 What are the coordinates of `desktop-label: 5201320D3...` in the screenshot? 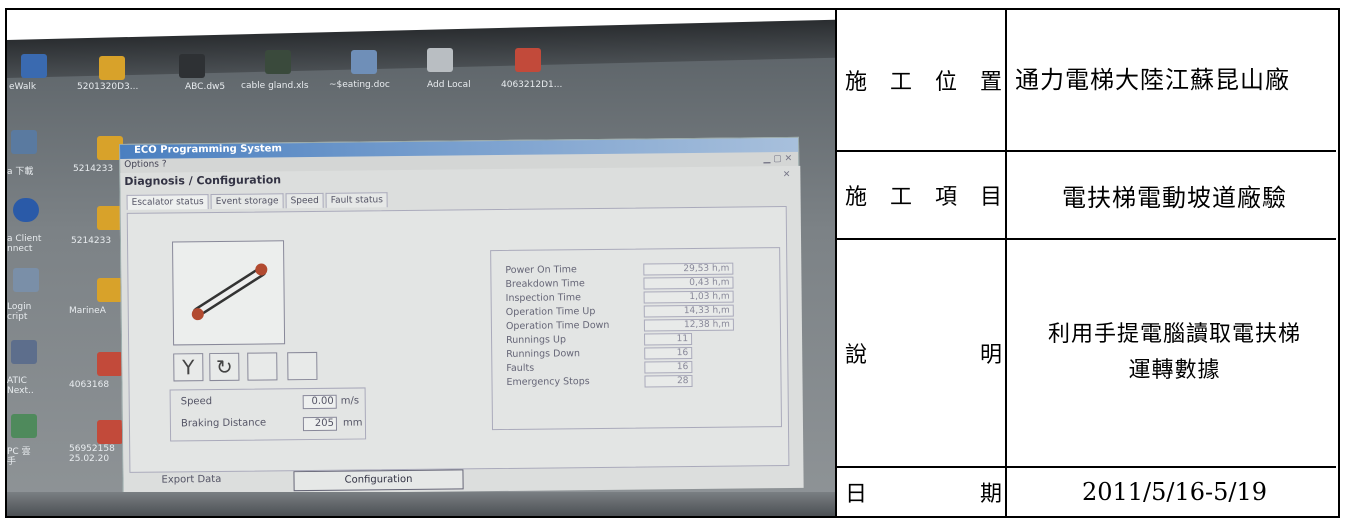 It's located at (108, 87).